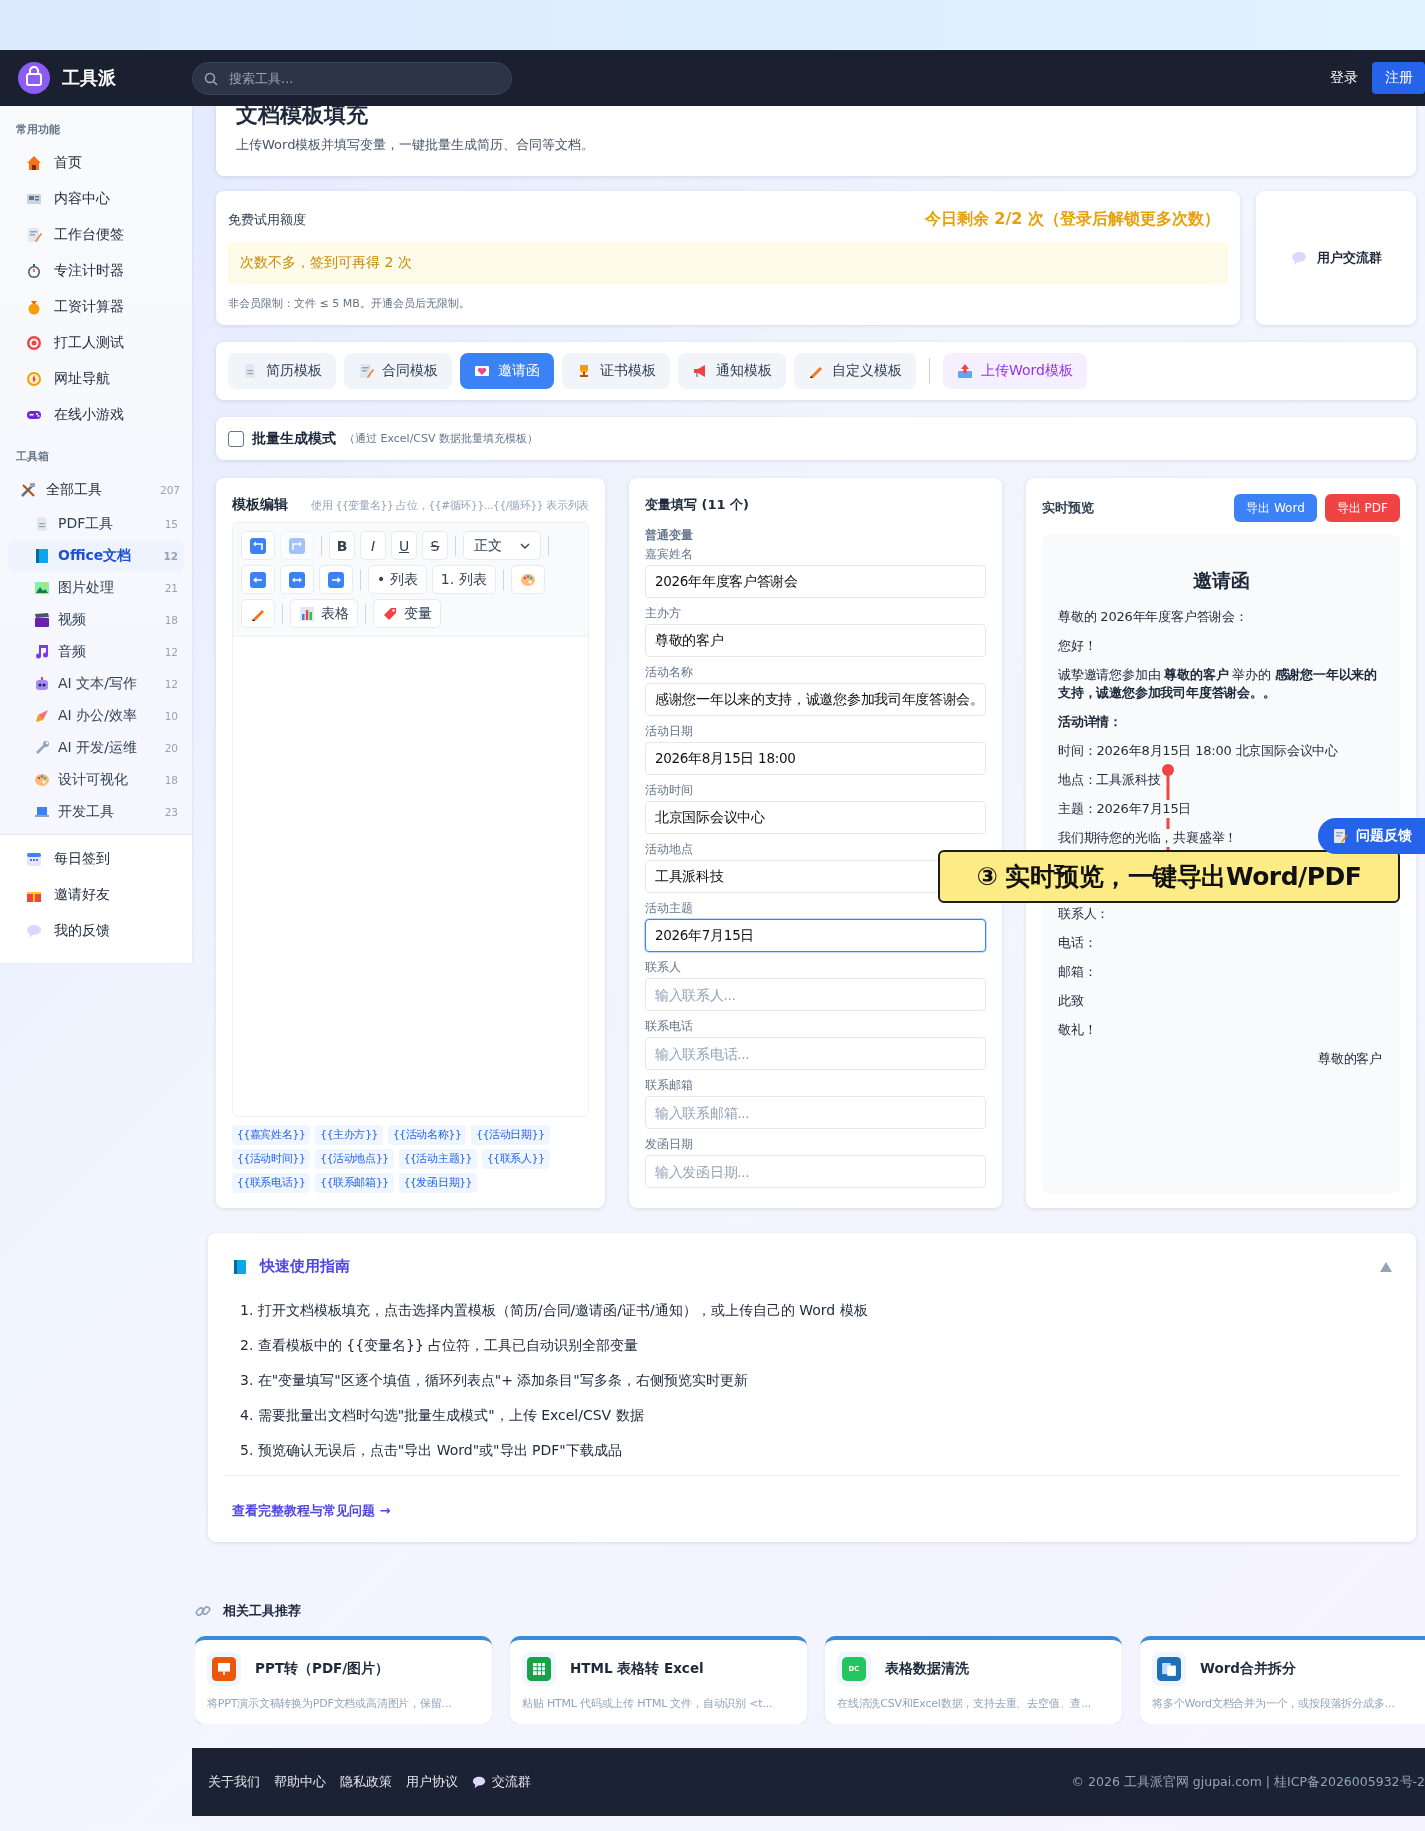 The width and height of the screenshot is (1425, 1831). I want to click on field-label: 嘉宾姓名, so click(669, 554).